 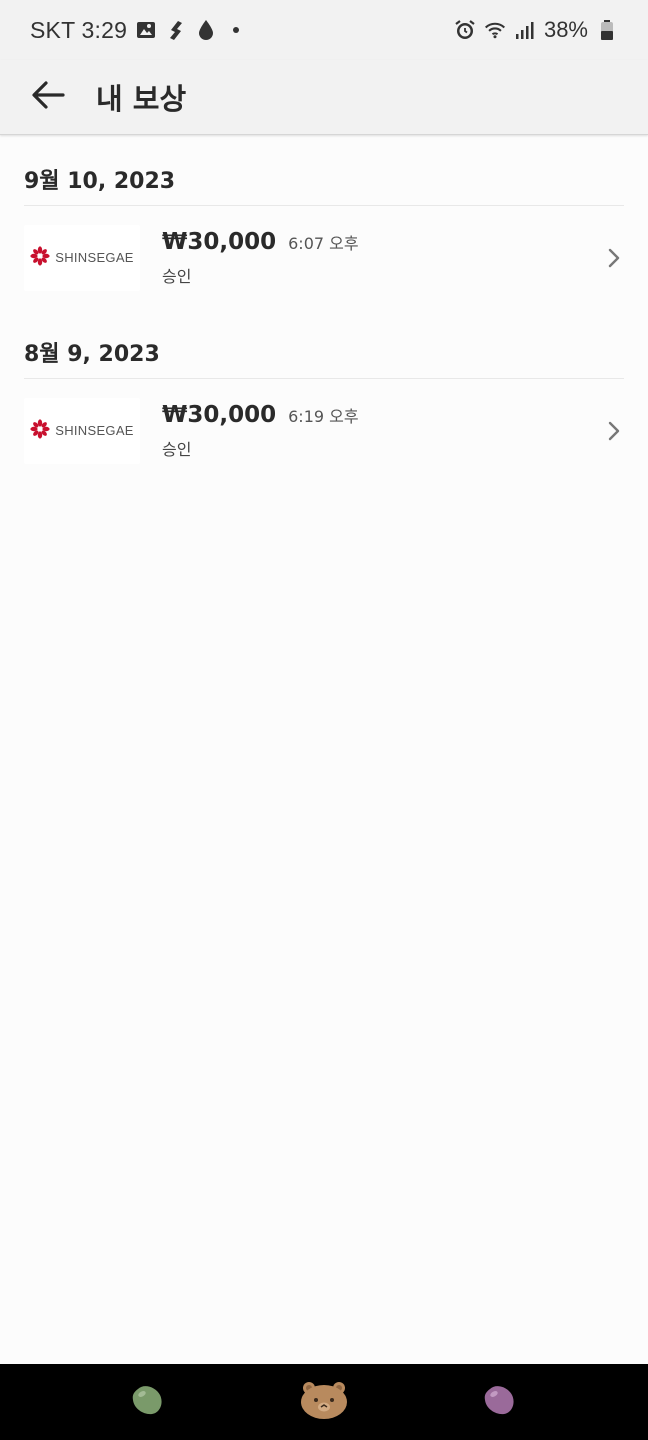 I want to click on status-bar-left: SKT 3:29, so click(x=138, y=30).